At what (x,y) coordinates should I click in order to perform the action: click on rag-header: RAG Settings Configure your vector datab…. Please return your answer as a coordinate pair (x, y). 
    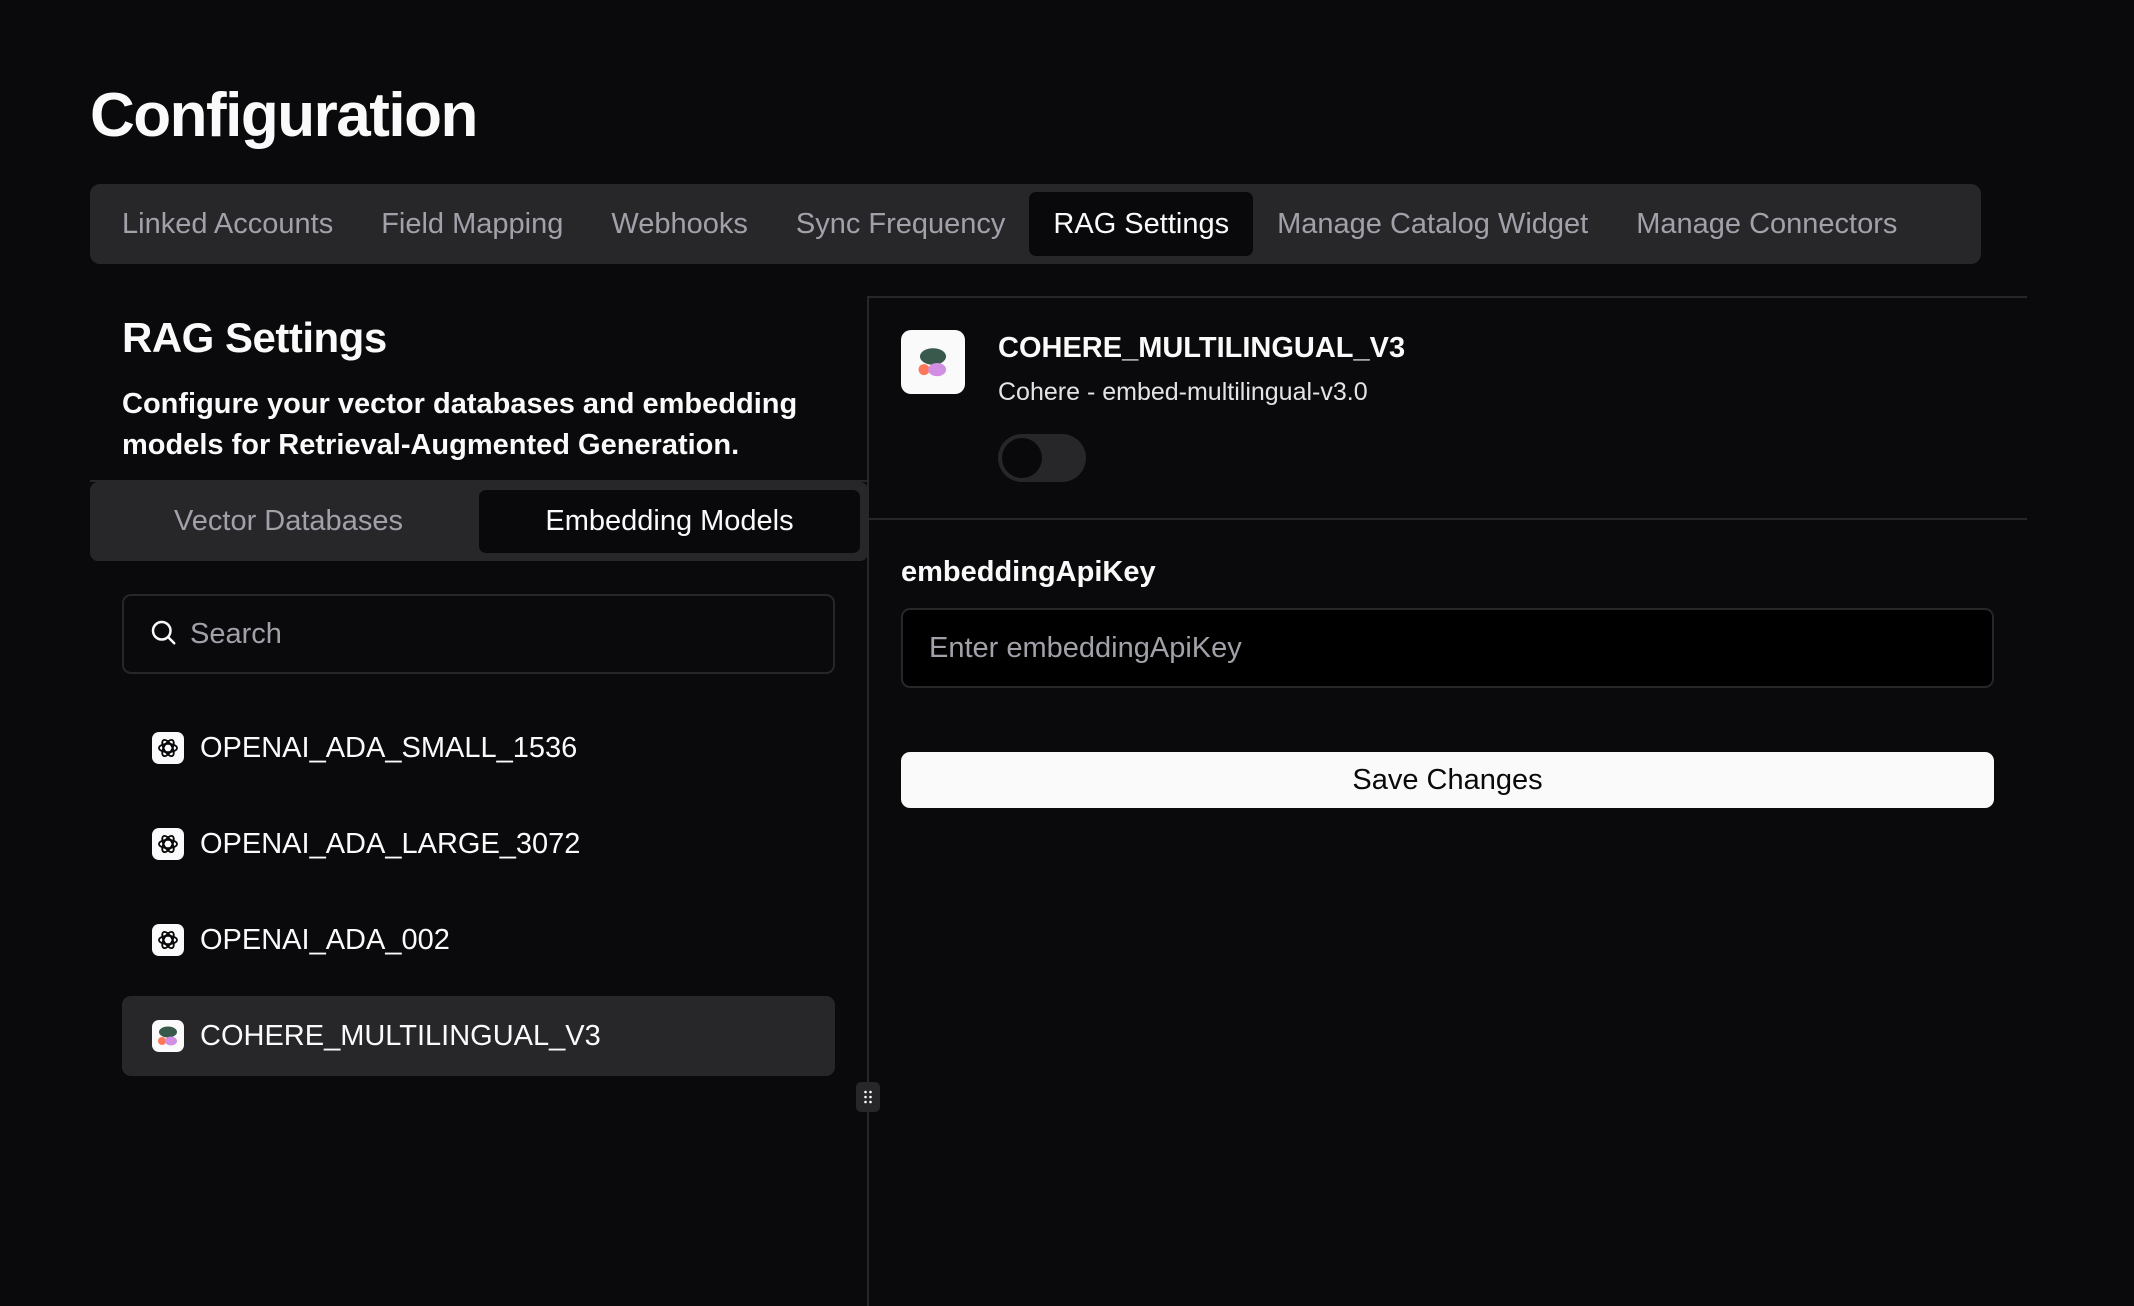
    Looking at the image, I should click on (492, 390).